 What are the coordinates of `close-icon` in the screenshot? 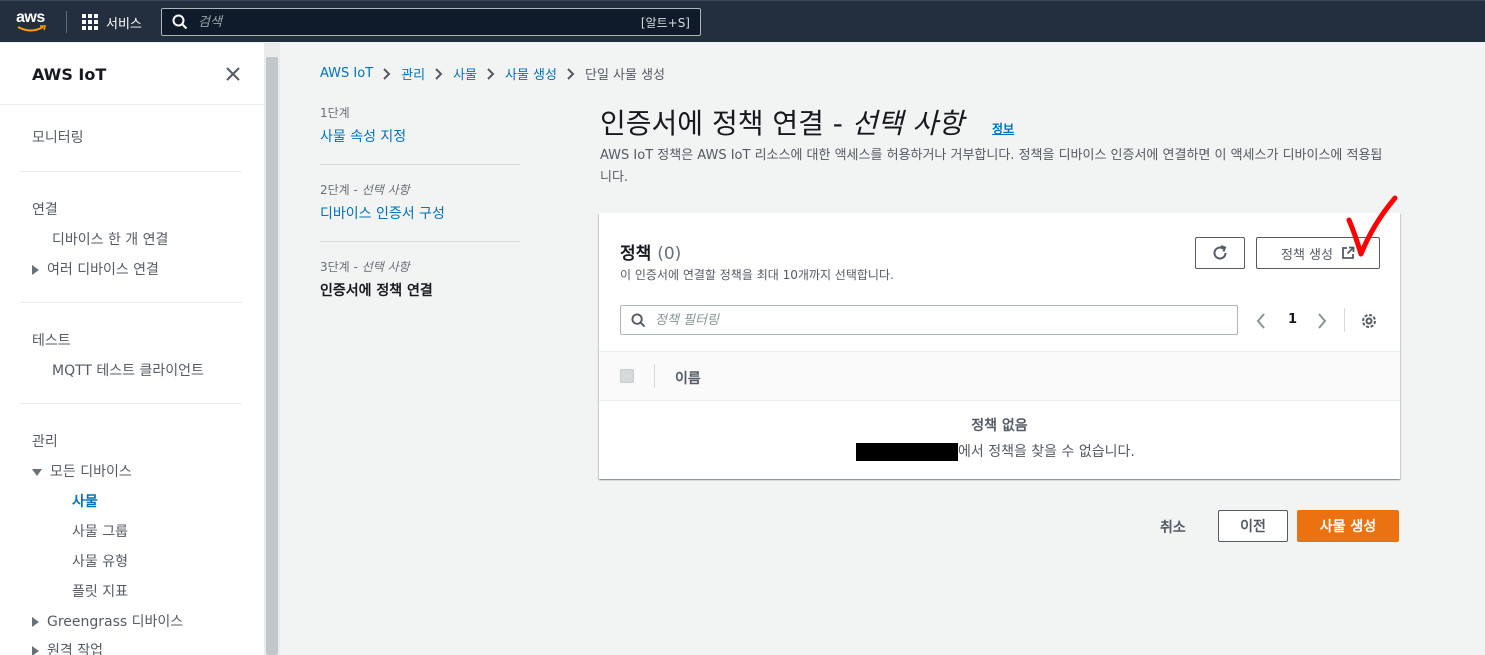 It's located at (233, 74).